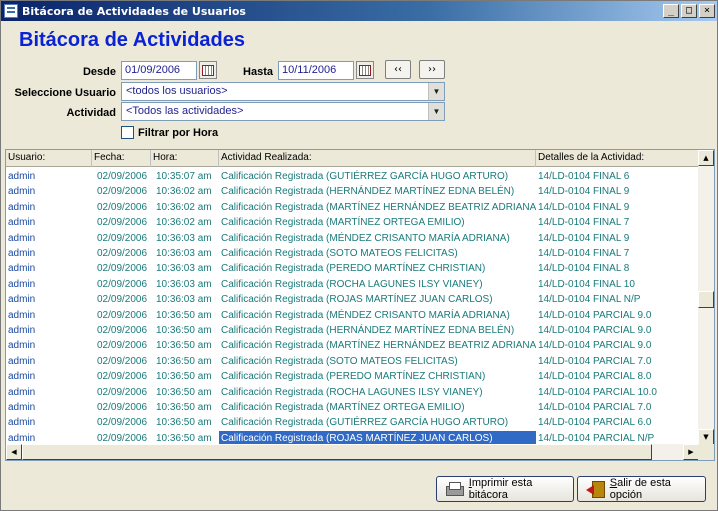 Image resolution: width=718 pixels, height=511 pixels. What do you see at coordinates (617, 268) in the screenshot?
I see `cell-detalles: 14/LD-0104 FINAL 8` at bounding box center [617, 268].